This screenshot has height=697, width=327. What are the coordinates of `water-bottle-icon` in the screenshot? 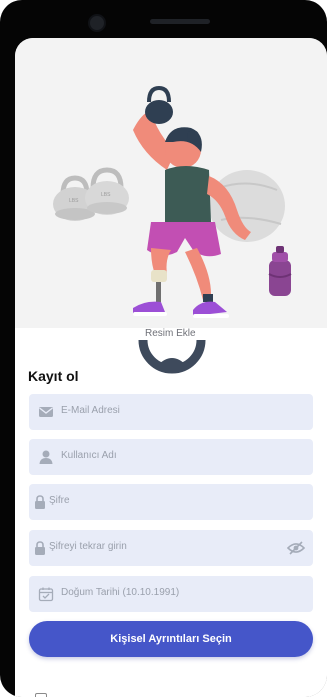 It's located at (280, 271).